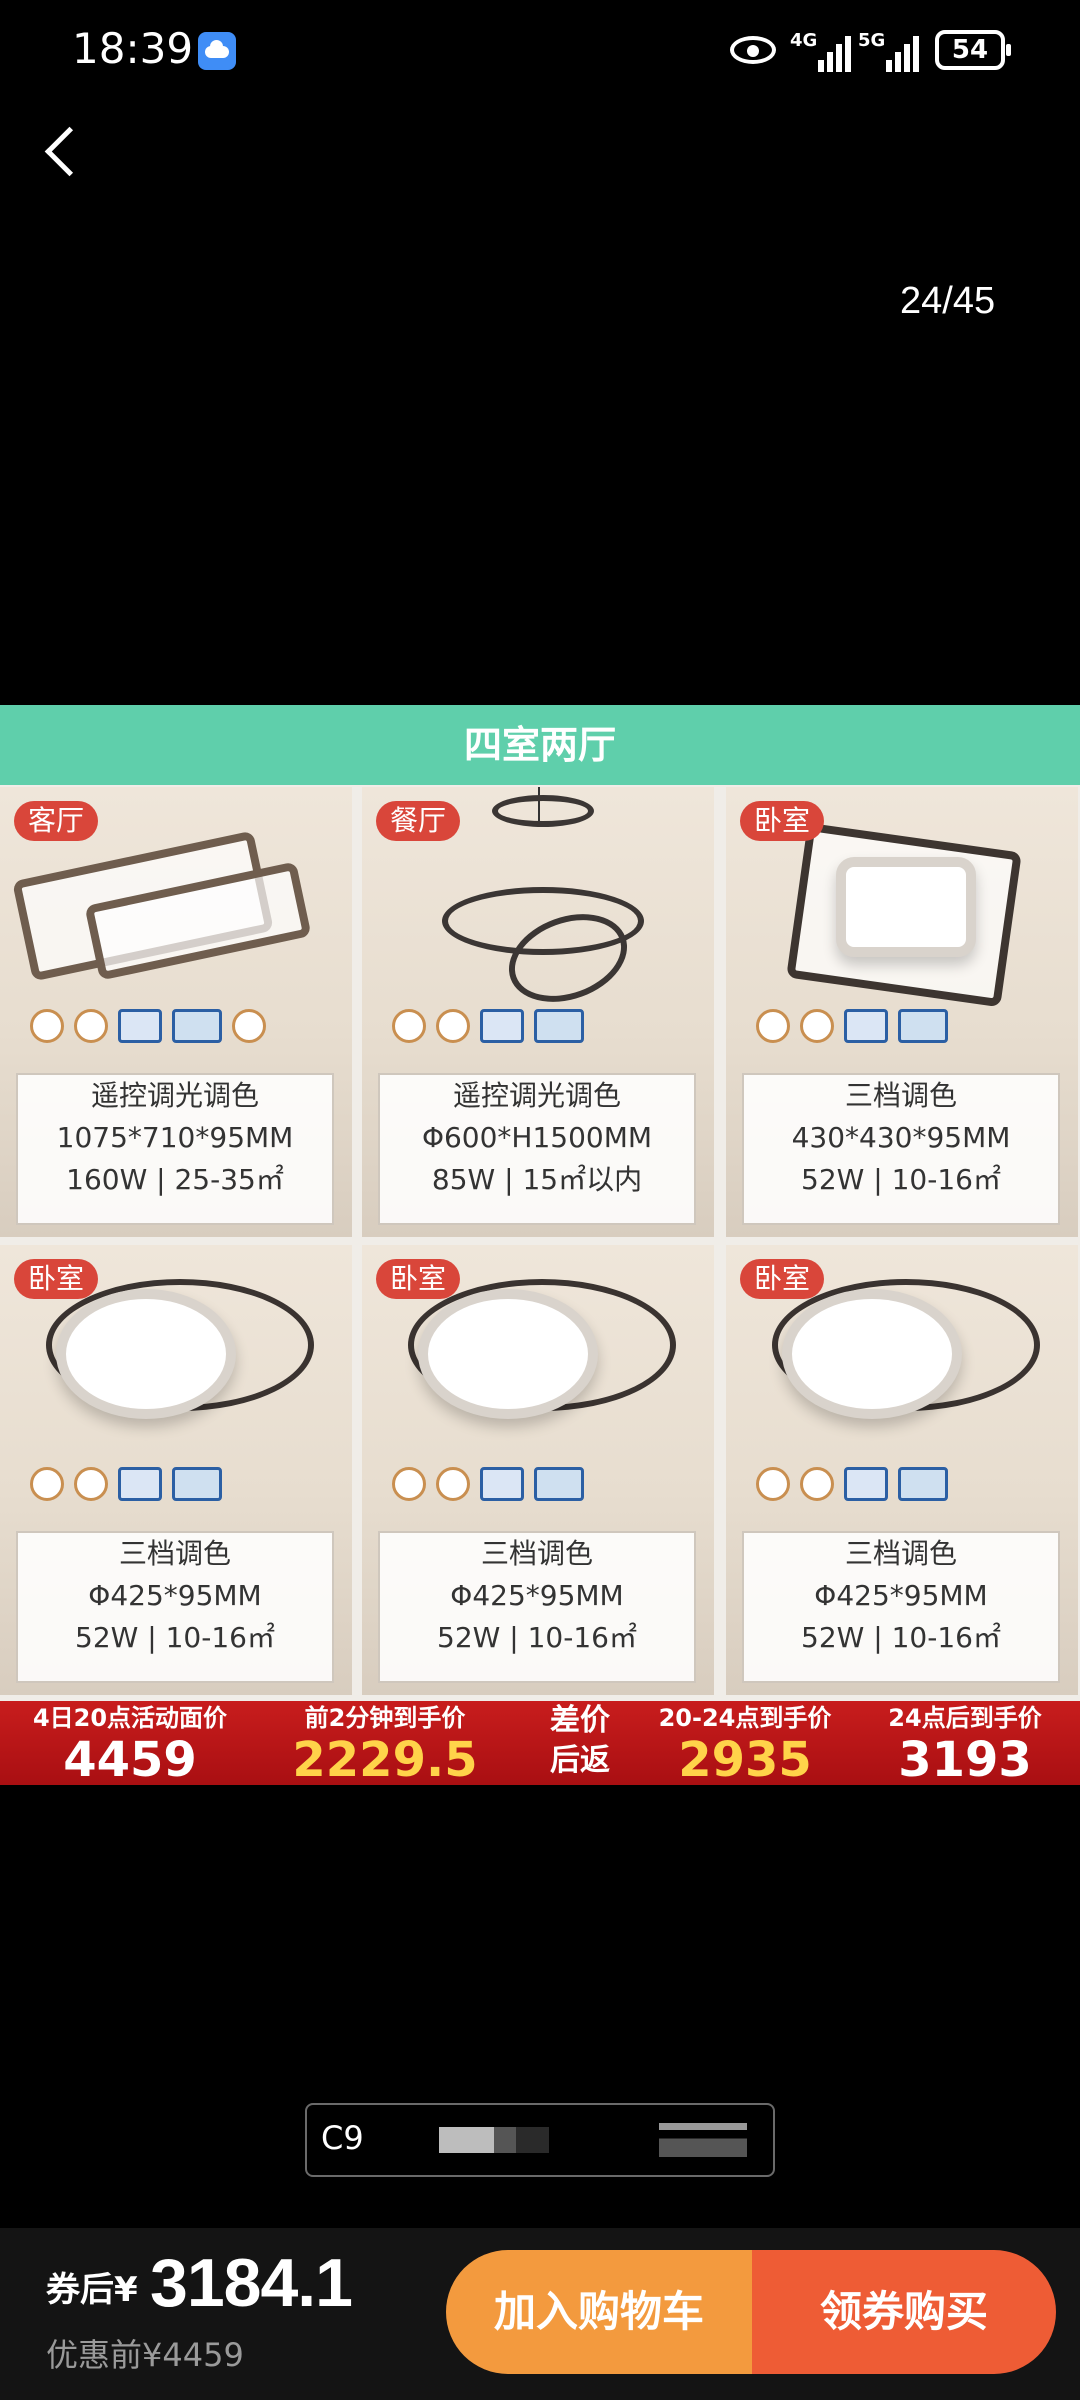 This screenshot has width=1080, height=2400. I want to click on price-col-20-24: 20-24点到手价 2935, so click(745, 1743).